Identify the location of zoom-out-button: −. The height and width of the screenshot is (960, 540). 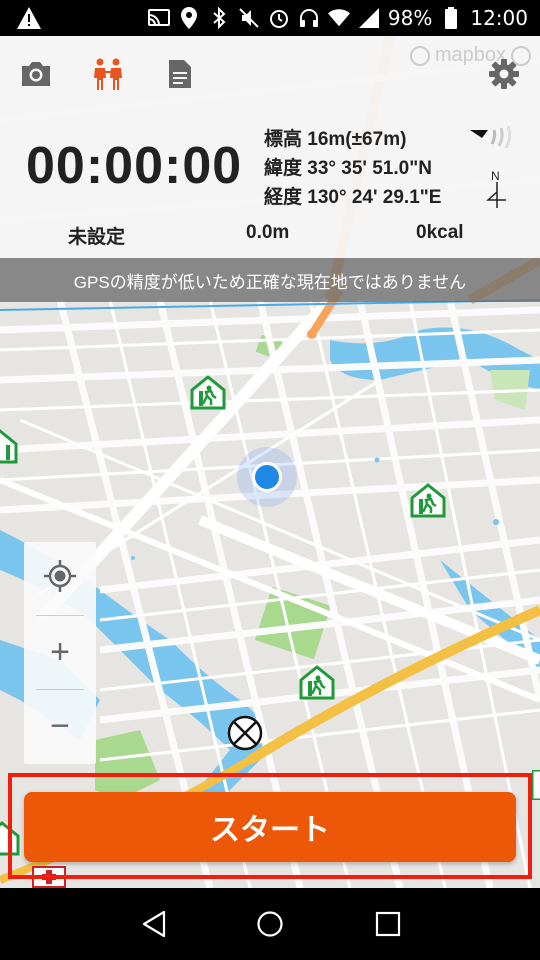
(60, 726).